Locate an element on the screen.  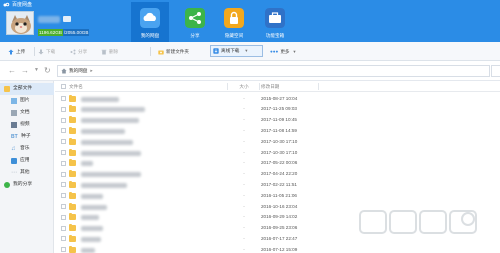
lock-icon is located at coordinates (234, 18).